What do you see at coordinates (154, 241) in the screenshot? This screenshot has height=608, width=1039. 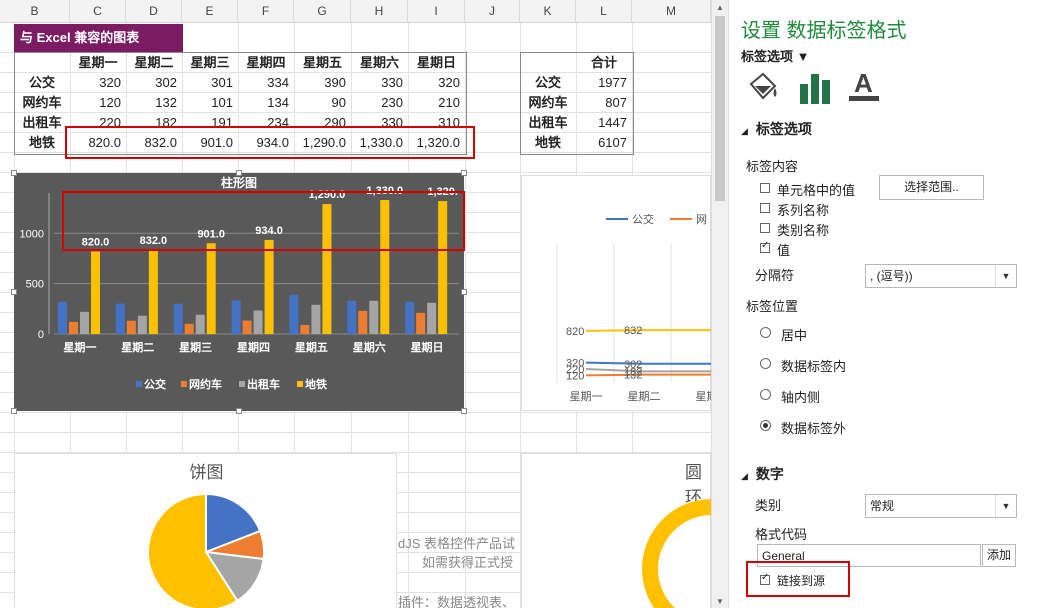 I see `bar-data-label: 832.0` at bounding box center [154, 241].